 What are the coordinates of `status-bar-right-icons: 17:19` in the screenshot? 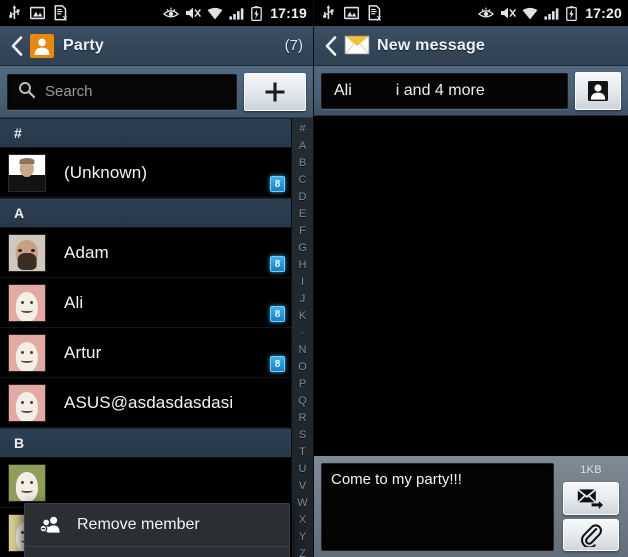 It's located at (235, 13).